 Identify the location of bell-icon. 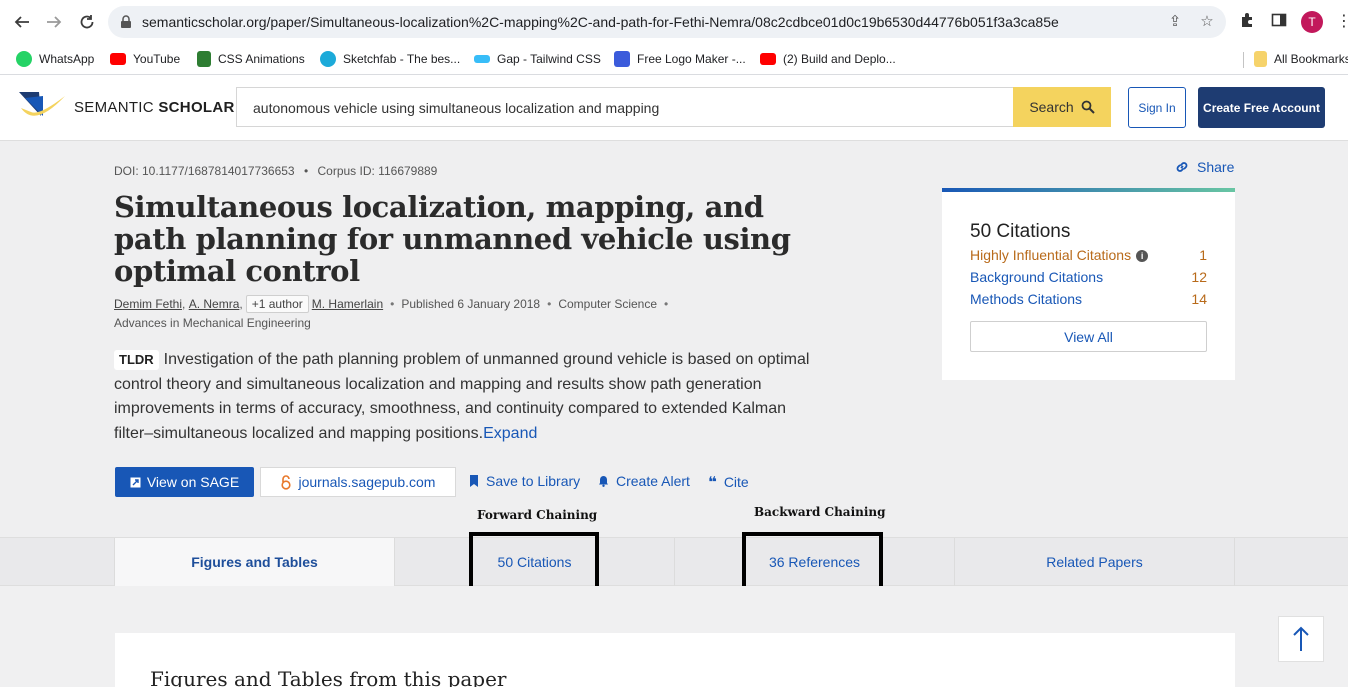
(603, 481).